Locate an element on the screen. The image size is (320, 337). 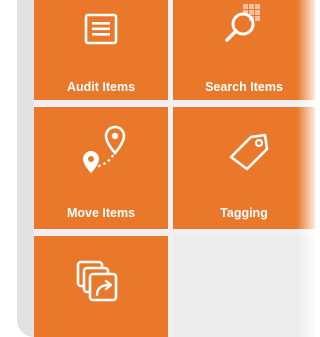
search-icon is located at coordinates (242, 23).